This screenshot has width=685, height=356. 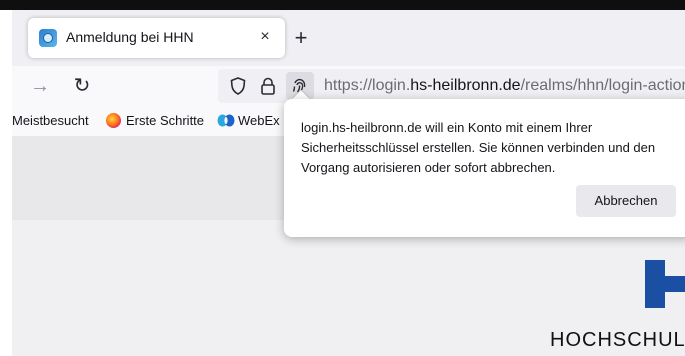 I want to click on forward-icon: →, so click(x=40, y=86).